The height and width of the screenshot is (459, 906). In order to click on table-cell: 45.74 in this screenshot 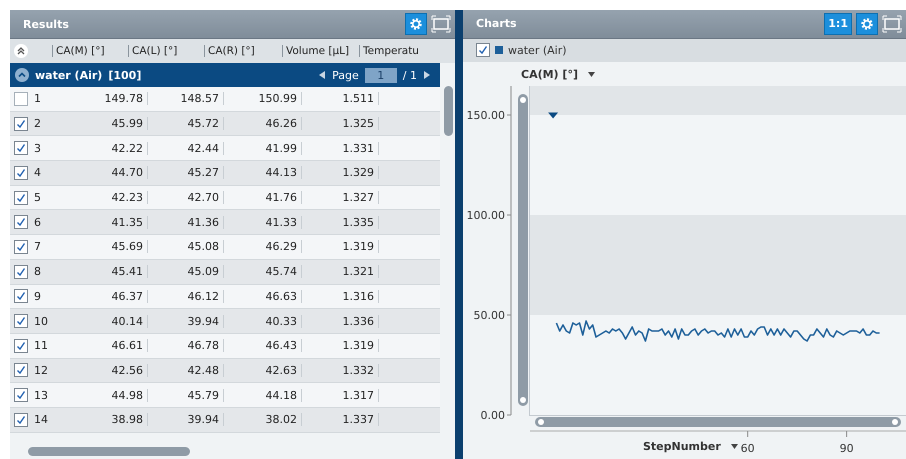, I will do `click(263, 271)`.